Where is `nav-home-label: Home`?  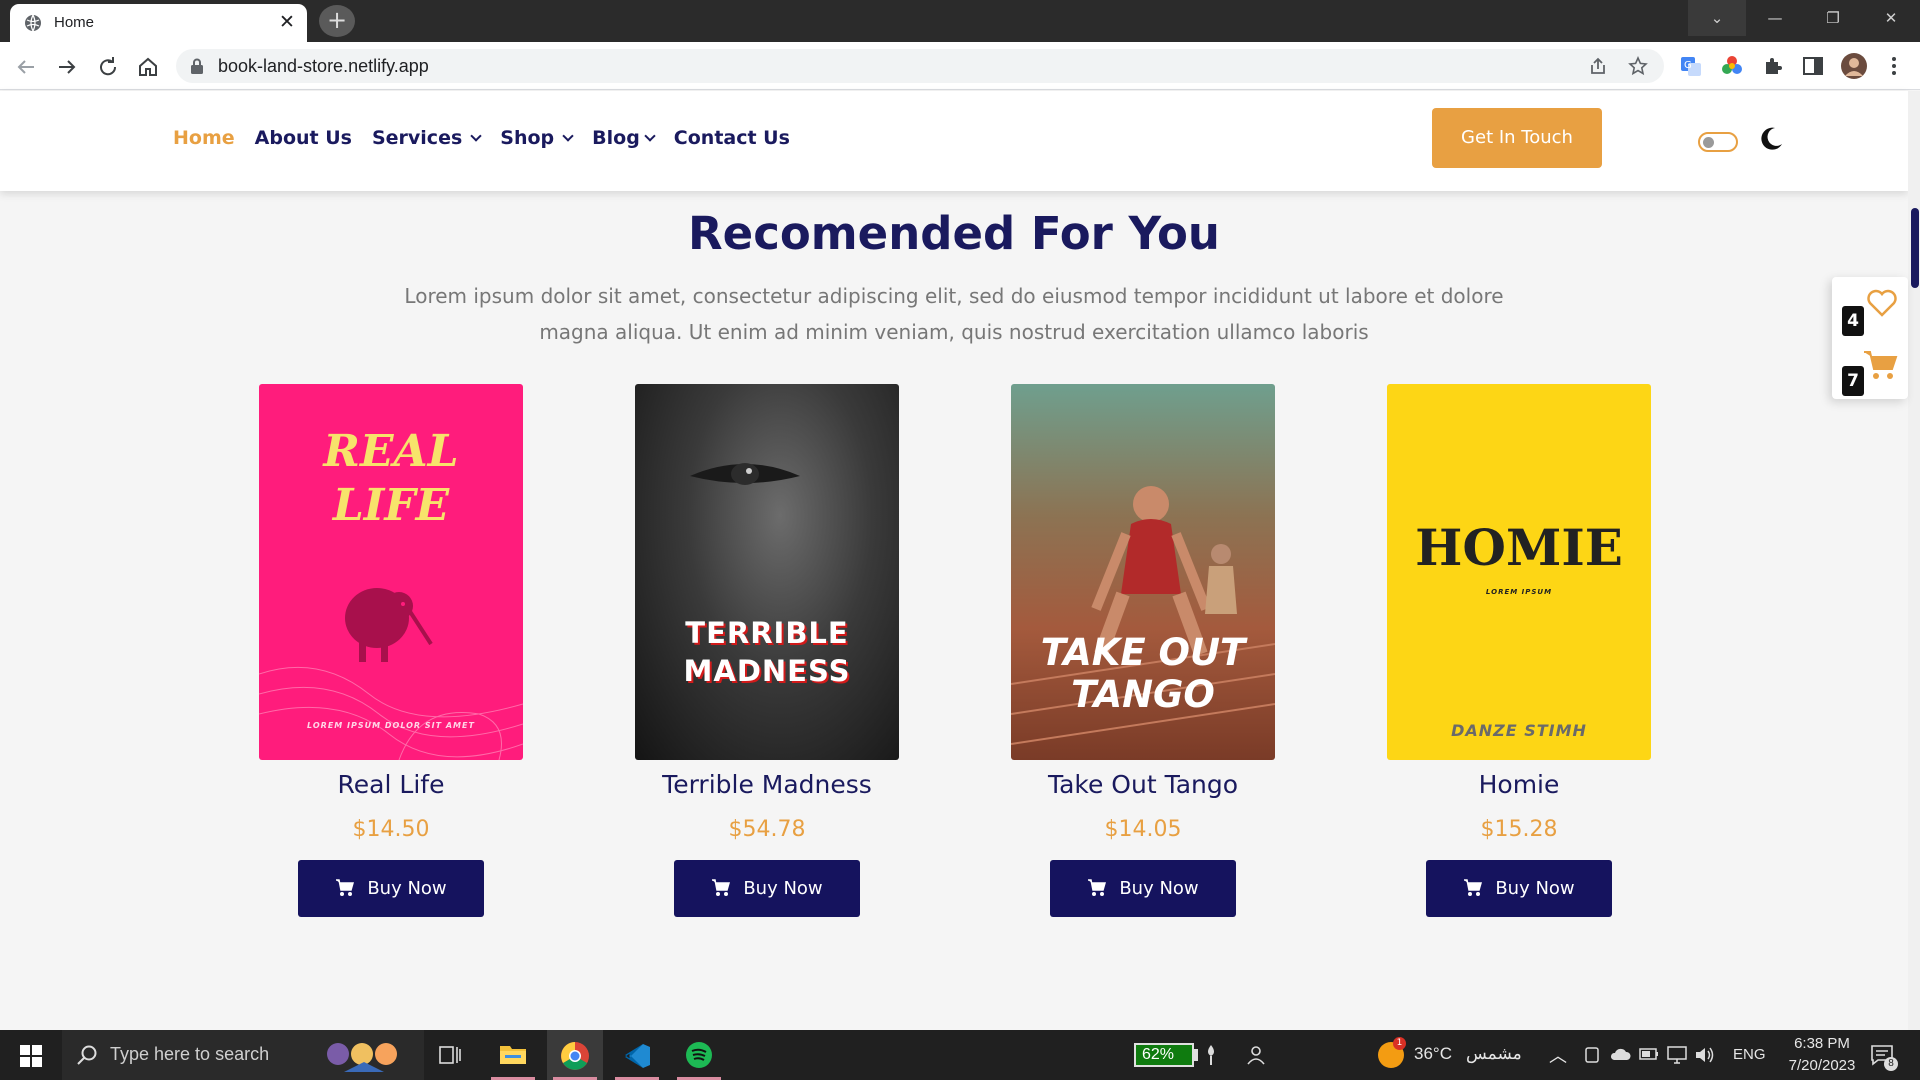
nav-home-label: Home is located at coordinates (204, 138).